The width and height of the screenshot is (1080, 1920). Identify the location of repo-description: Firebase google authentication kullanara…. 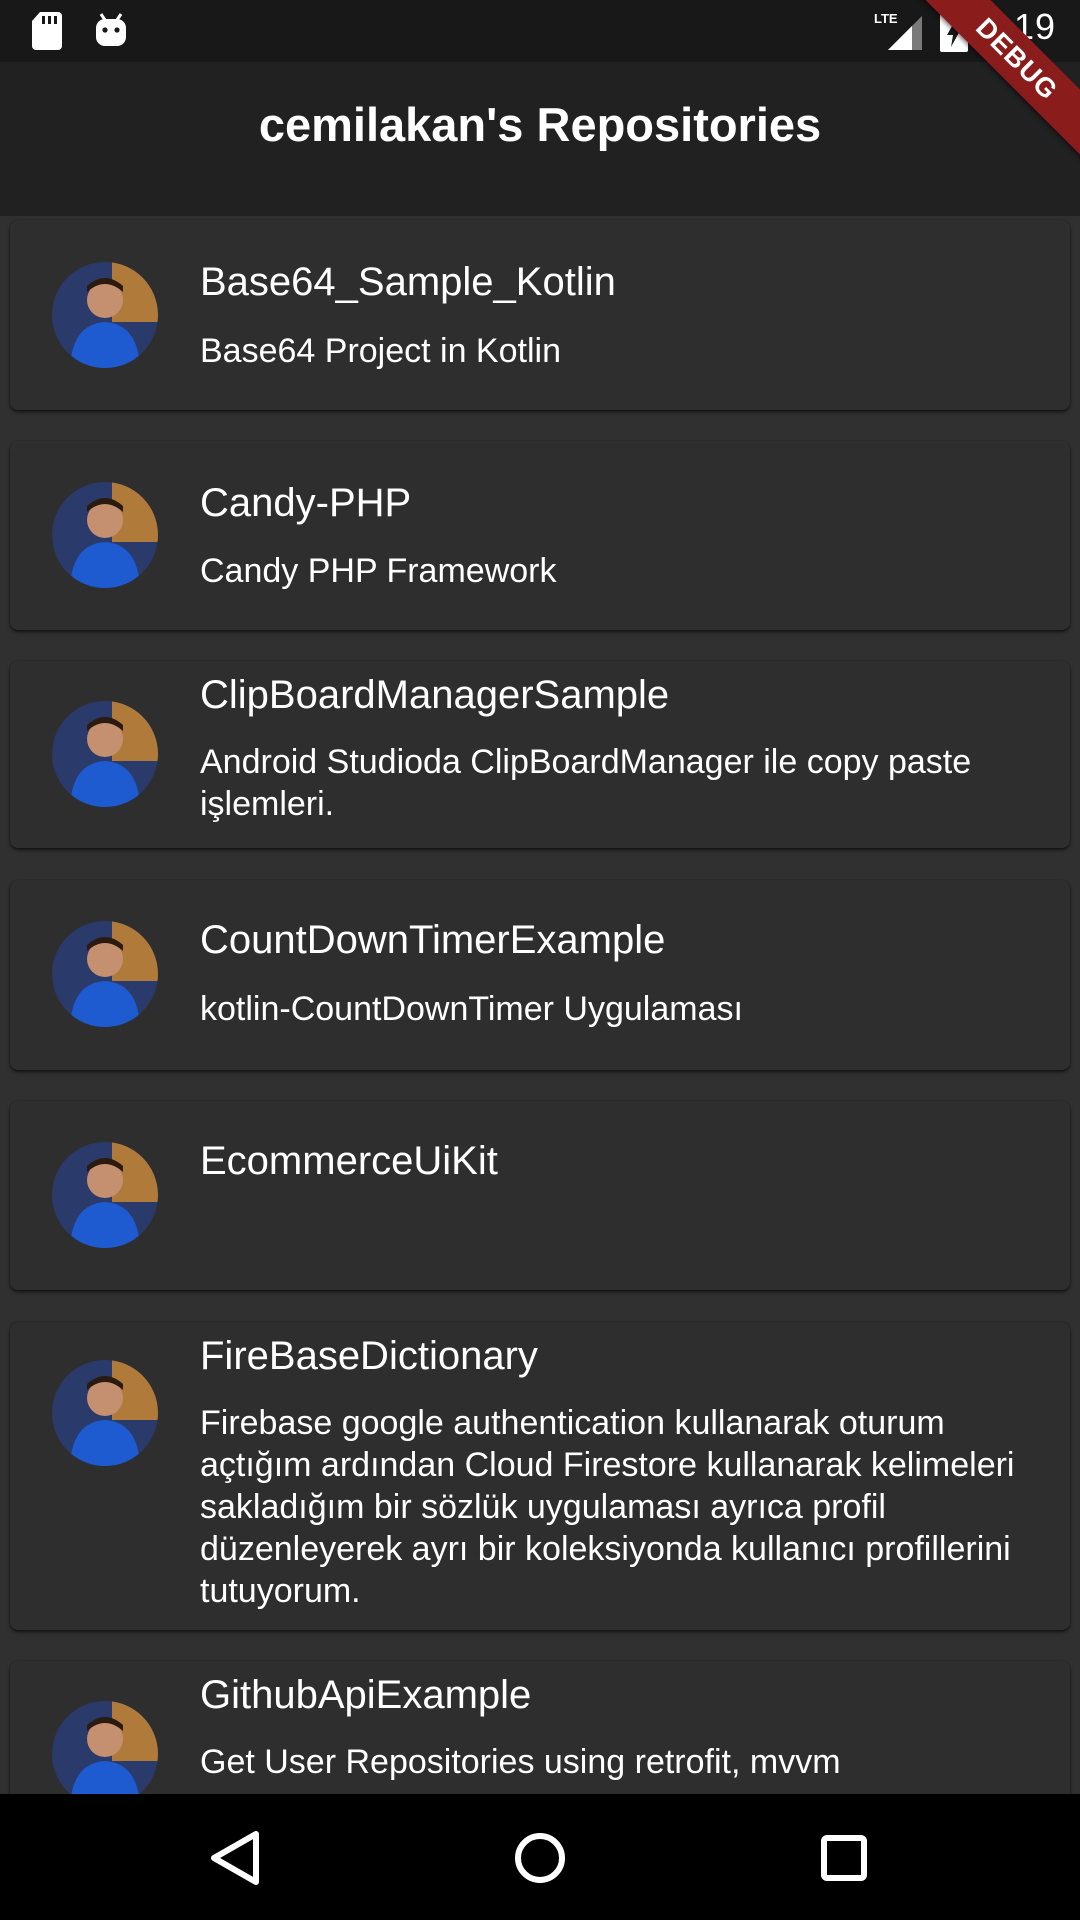
(607, 1507).